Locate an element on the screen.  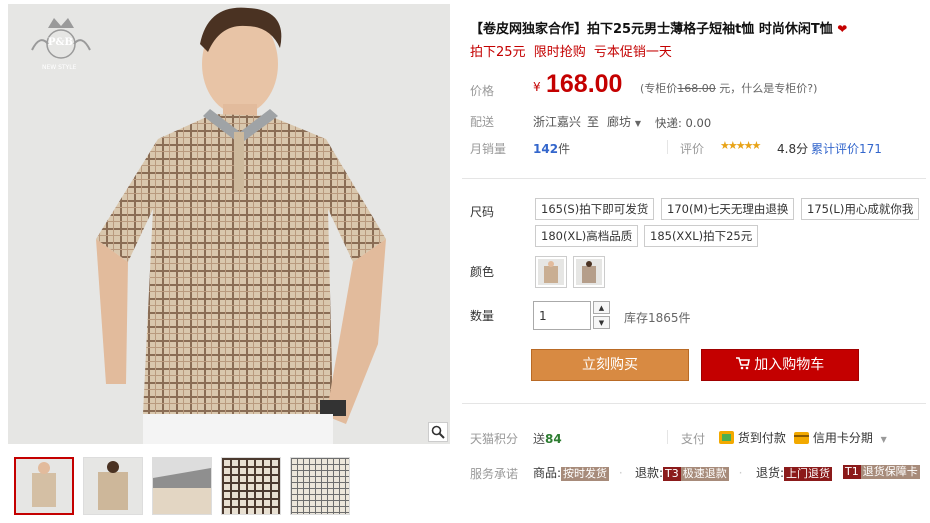
zoom-button is located at coordinates (438, 432).